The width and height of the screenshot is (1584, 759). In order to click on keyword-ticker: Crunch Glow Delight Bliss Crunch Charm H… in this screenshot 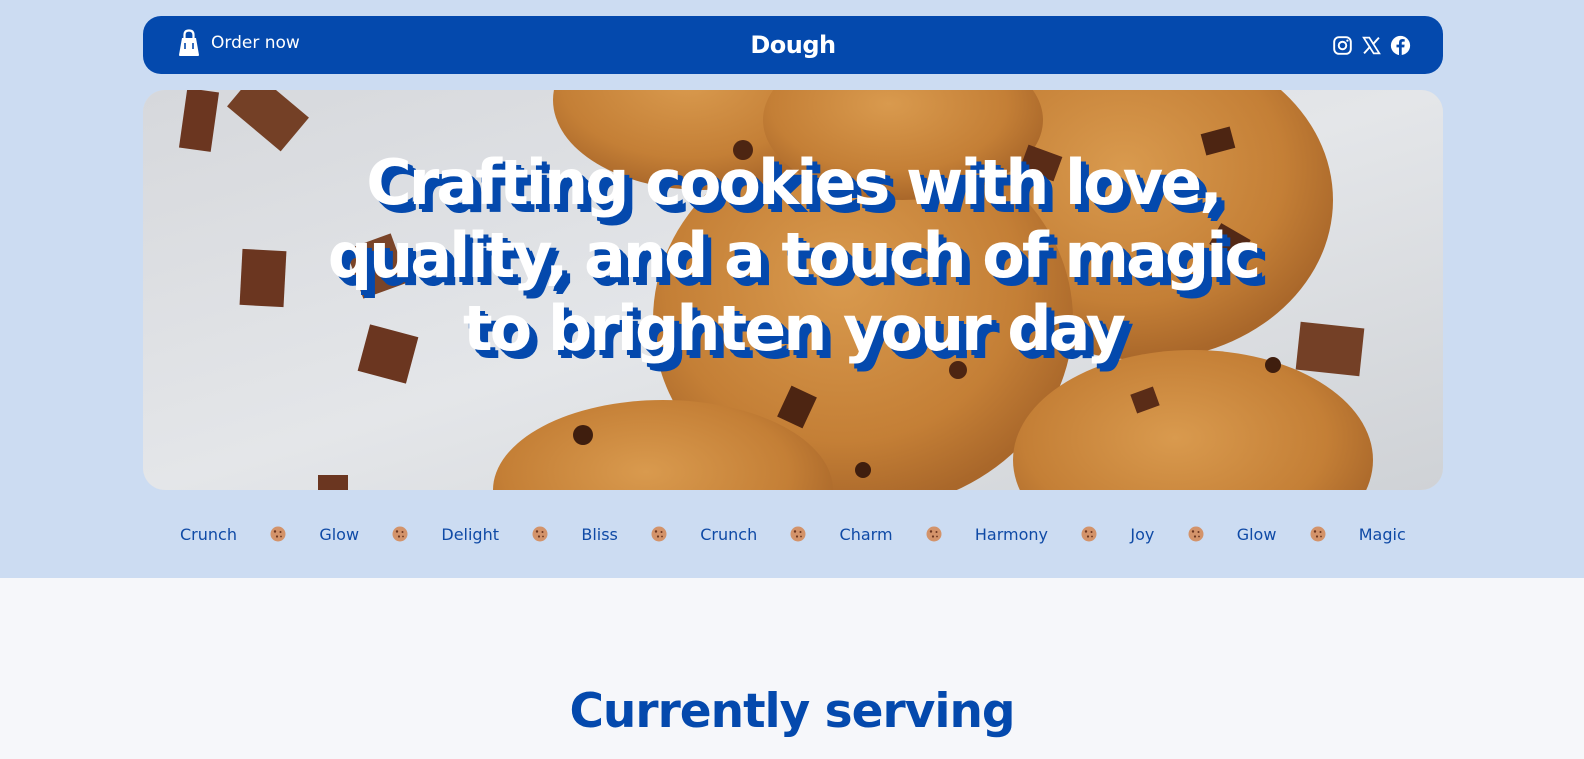, I will do `click(793, 534)`.